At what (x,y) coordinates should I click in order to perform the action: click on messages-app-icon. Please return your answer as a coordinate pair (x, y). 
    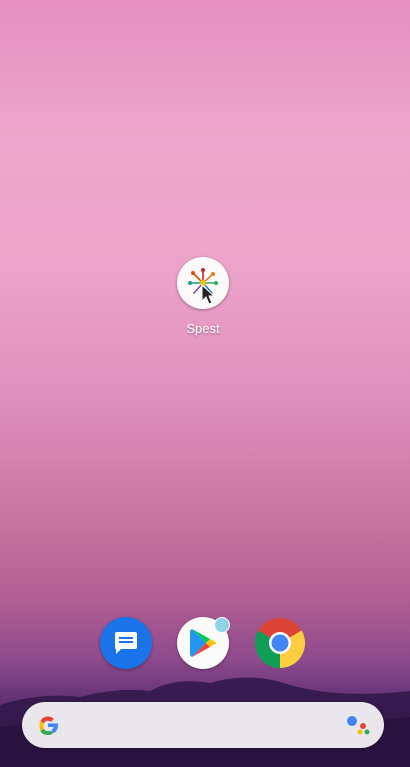
    Looking at the image, I should click on (126, 643).